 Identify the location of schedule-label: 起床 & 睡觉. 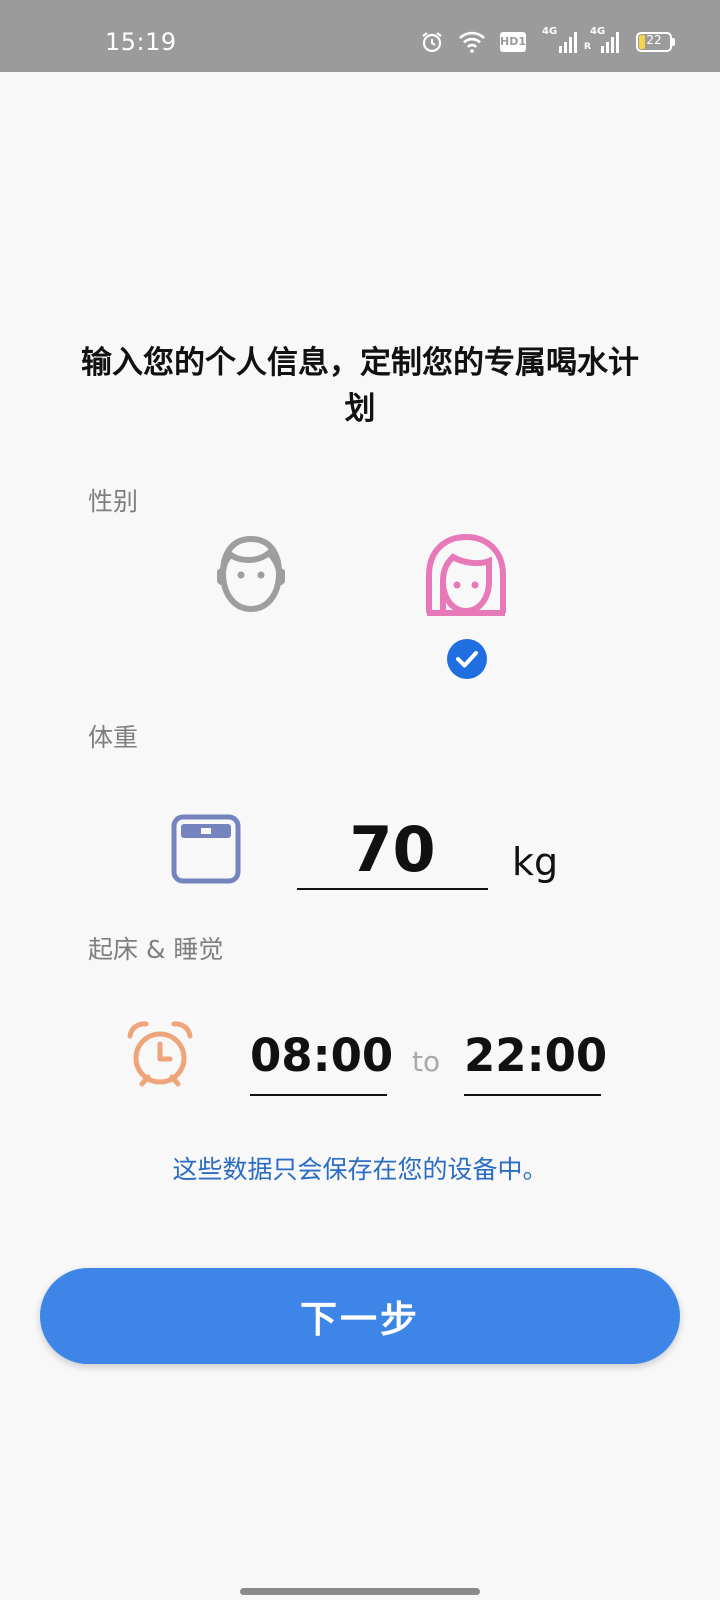
(156, 949).